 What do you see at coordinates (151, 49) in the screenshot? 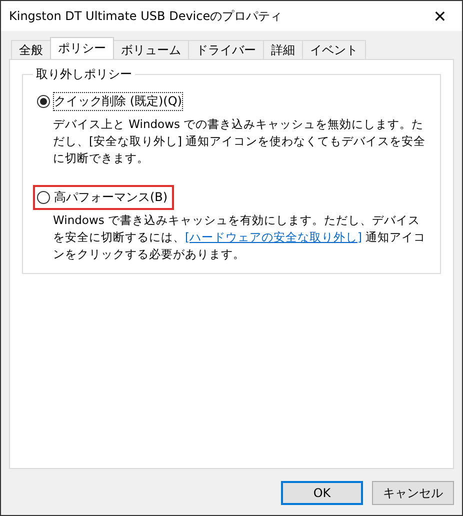
I see `tab: ボリューム` at bounding box center [151, 49].